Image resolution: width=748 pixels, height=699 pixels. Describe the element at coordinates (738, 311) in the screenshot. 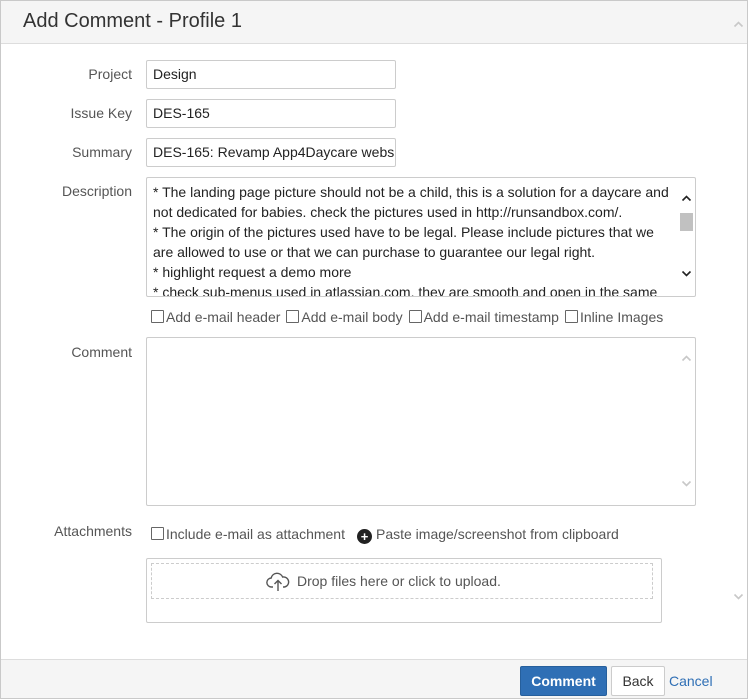

I see `dialog-scrollbar` at that location.